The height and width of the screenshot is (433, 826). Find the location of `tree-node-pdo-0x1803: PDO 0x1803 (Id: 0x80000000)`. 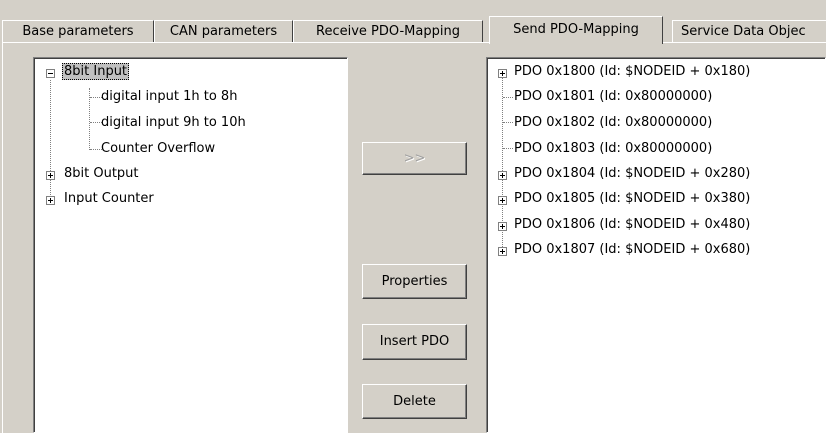

tree-node-pdo-0x1803: PDO 0x1803 (Id: 0x80000000) is located at coordinates (613, 149).